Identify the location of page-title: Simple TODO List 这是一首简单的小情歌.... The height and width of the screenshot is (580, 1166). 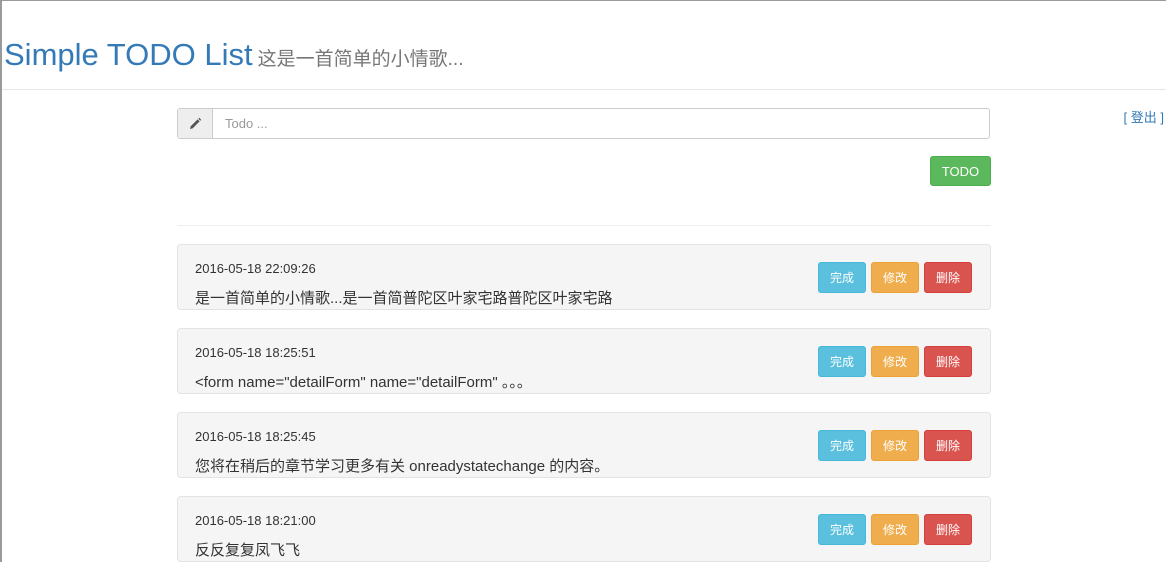
(234, 57).